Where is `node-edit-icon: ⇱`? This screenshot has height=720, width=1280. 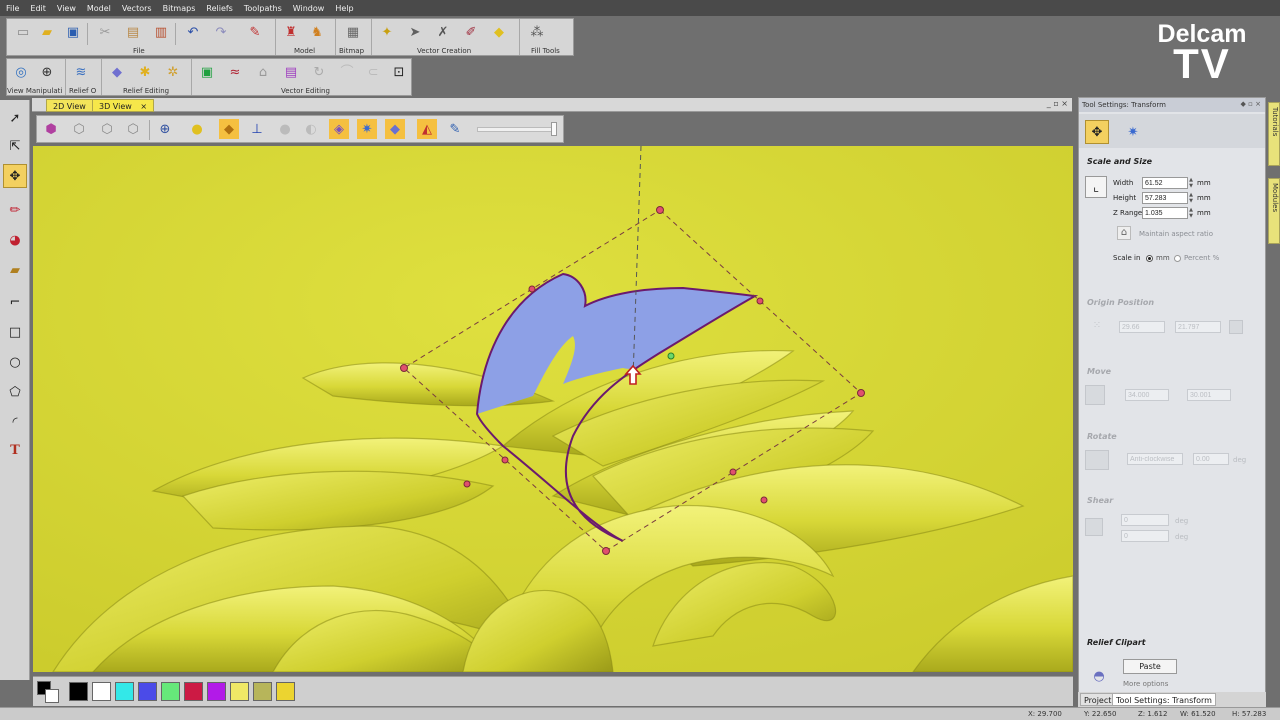
node-edit-icon: ⇱ is located at coordinates (15, 146).